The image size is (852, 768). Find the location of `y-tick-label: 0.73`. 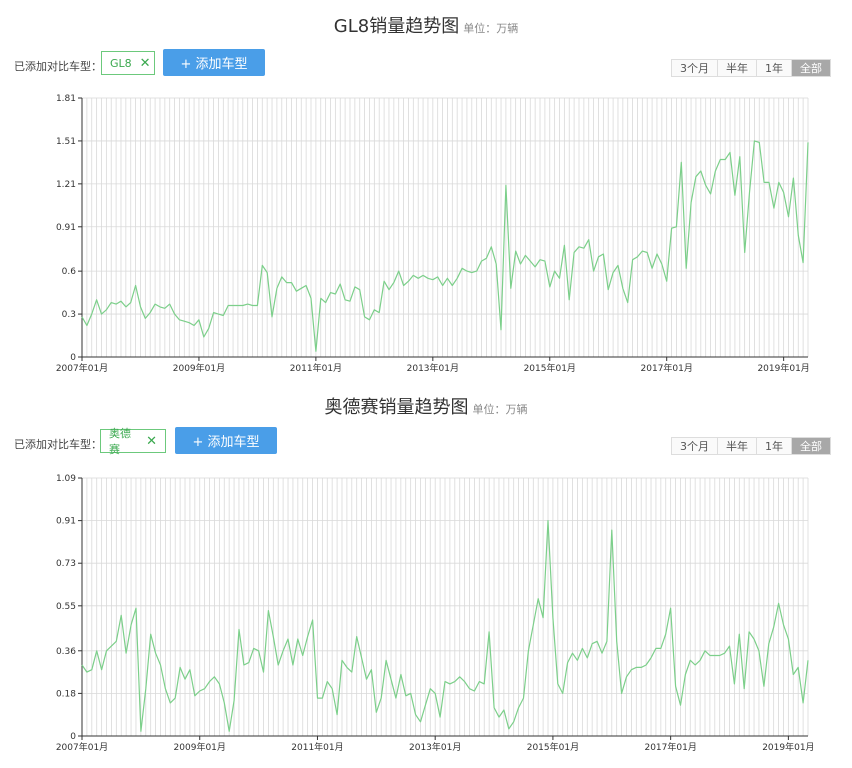

y-tick-label: 0.73 is located at coordinates (66, 564).